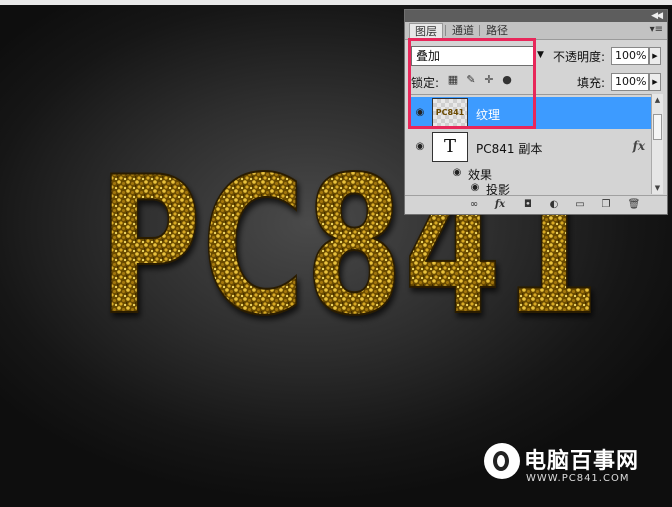 The width and height of the screenshot is (672, 507). I want to click on lock-all-icon: ●, so click(507, 80).